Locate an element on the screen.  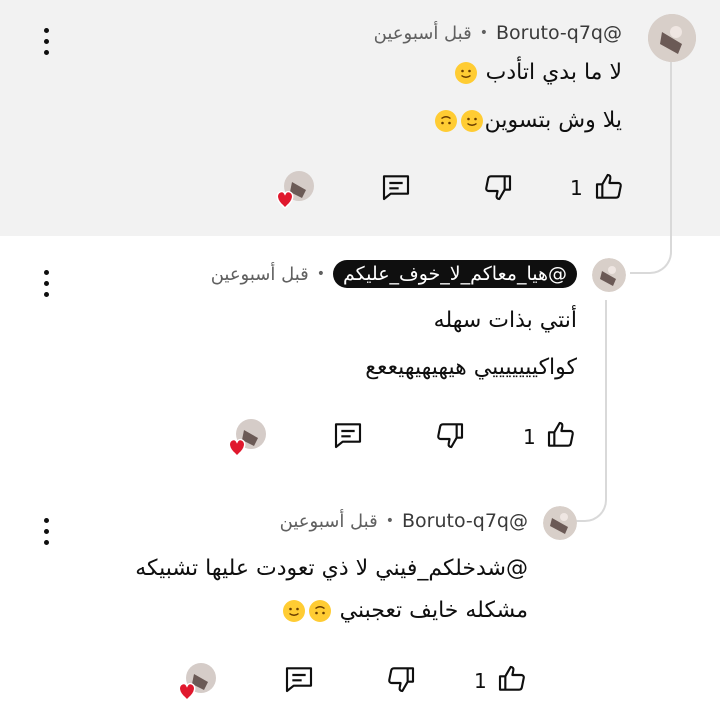
comment-text-line: يلا وش بتسوين is located at coordinates (527, 120).